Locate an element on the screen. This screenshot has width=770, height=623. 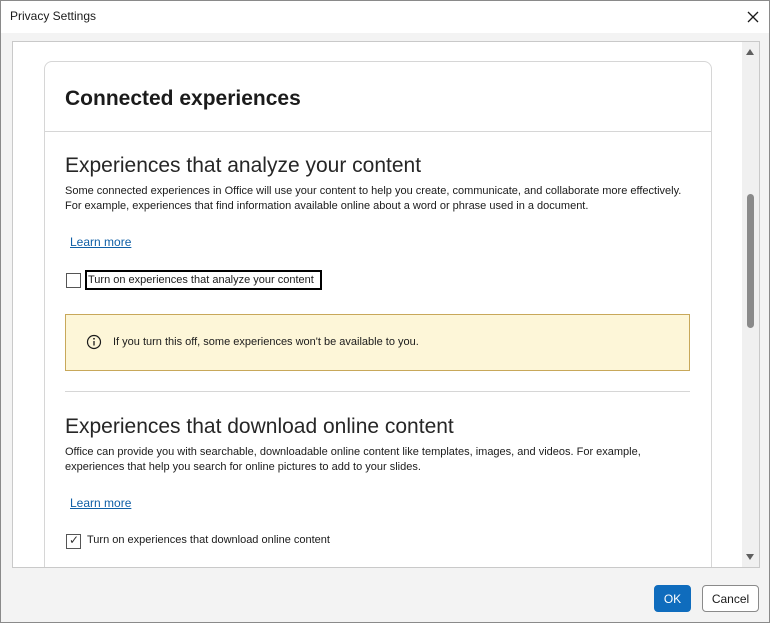
vertical-scrollbar is located at coordinates (750, 304).